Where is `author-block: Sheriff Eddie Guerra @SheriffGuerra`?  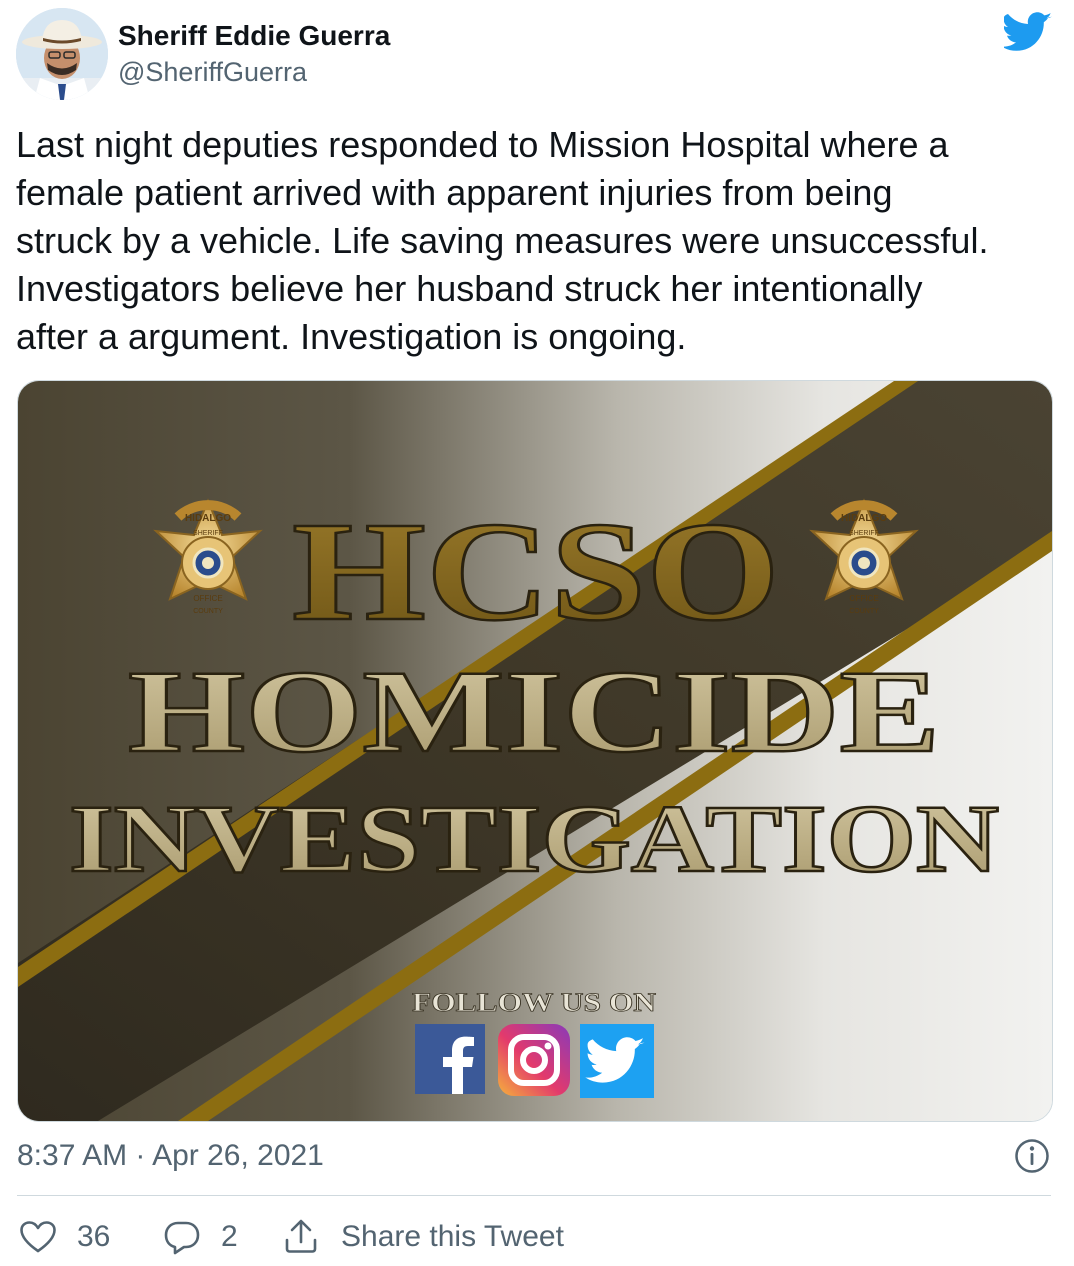 author-block: Sheriff Eddie Guerra @SheriffGuerra is located at coordinates (254, 54).